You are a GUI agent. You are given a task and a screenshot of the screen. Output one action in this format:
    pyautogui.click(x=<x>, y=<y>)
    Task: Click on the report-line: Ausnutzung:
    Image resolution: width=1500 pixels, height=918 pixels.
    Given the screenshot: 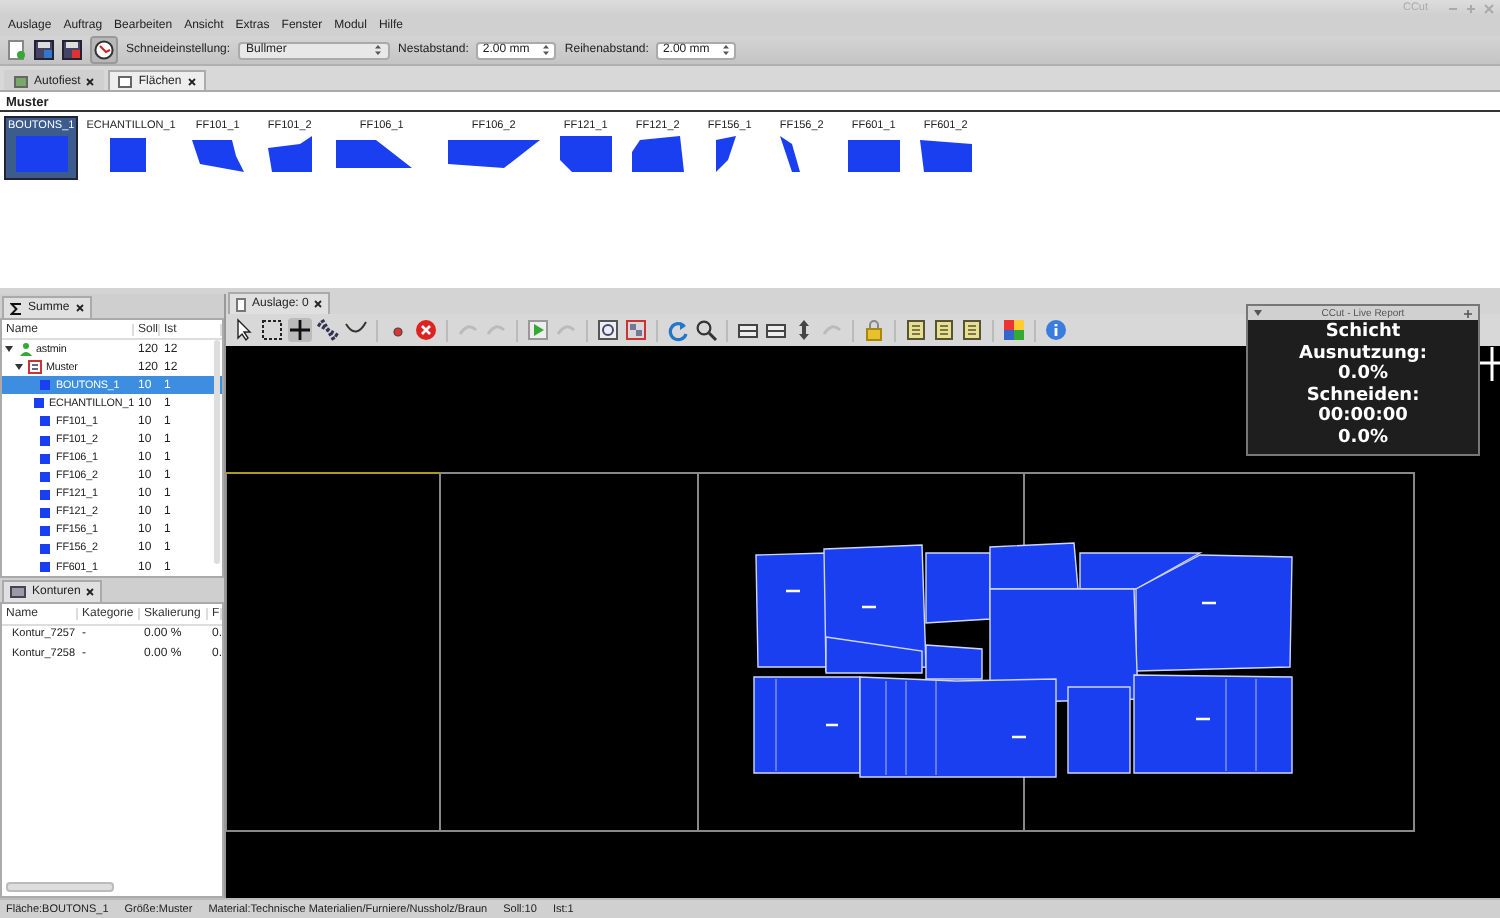 What is the action you would take?
    pyautogui.click(x=1363, y=353)
    